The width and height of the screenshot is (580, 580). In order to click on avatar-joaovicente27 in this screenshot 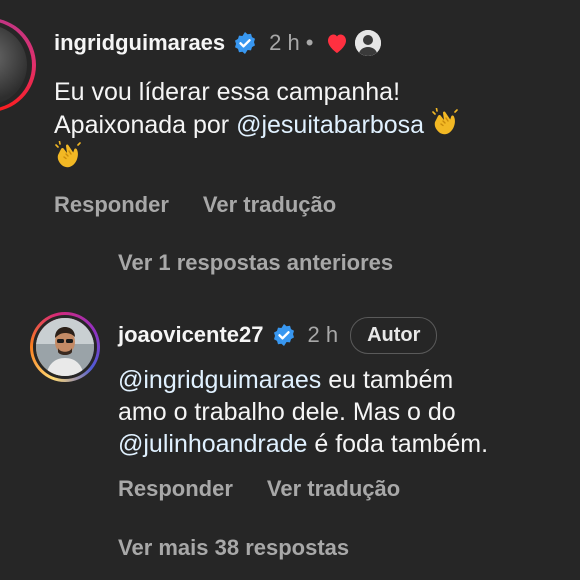, I will do `click(65, 347)`.